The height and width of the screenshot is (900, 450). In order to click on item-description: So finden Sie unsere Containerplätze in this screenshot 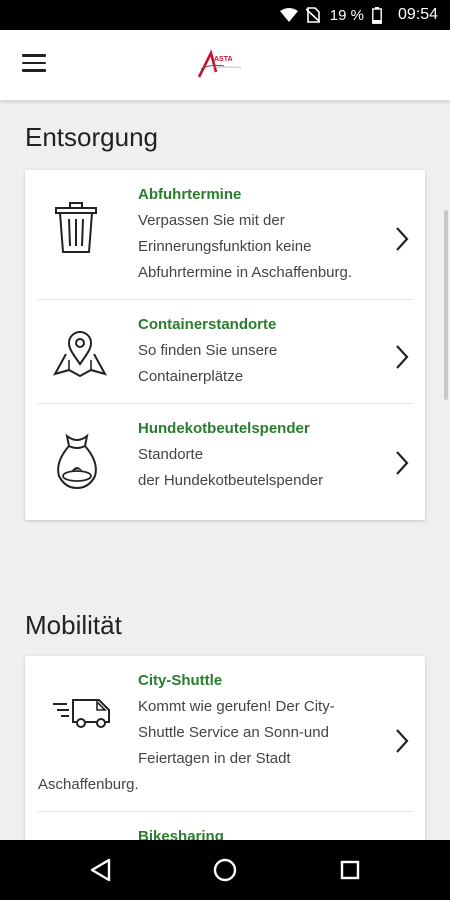, I will do `click(208, 363)`.